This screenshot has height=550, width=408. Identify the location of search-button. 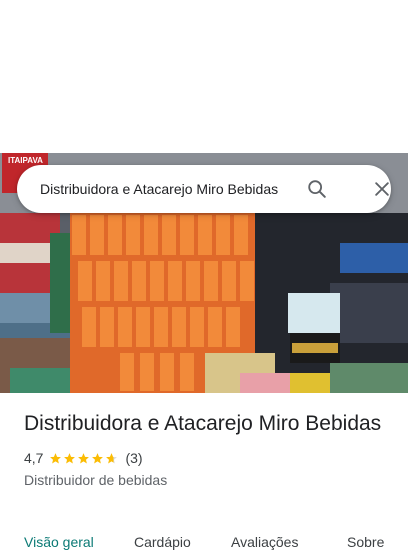
(317, 189).